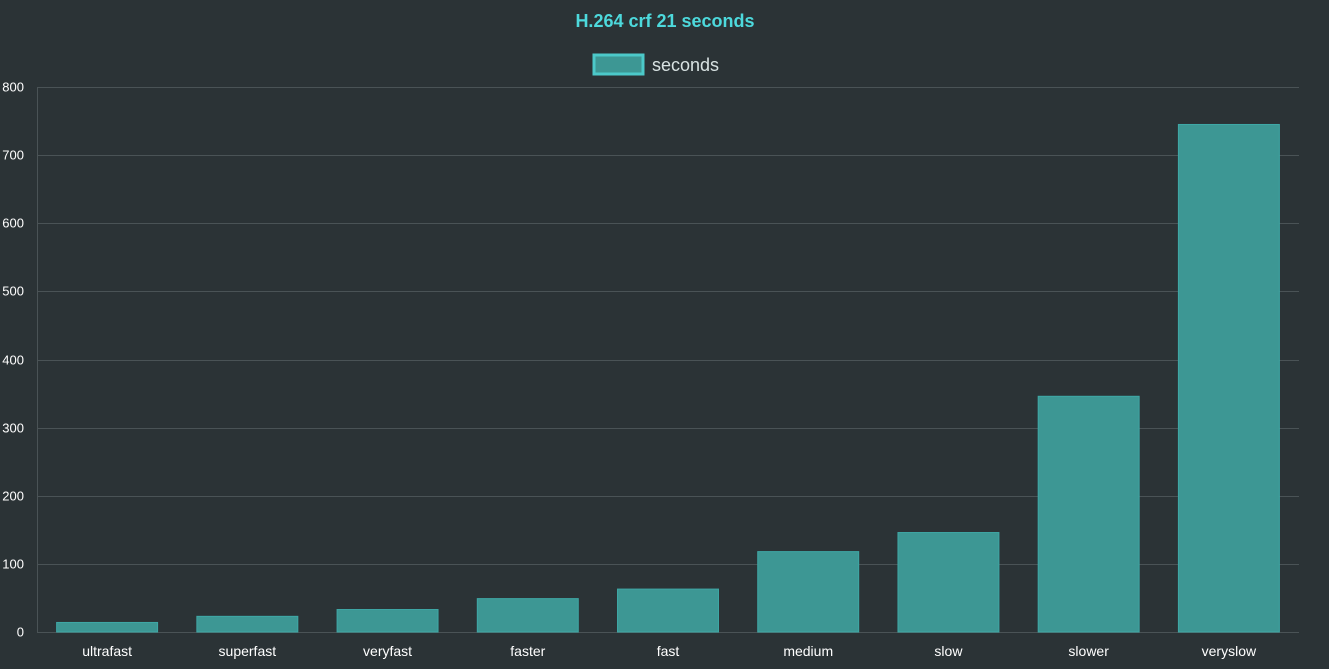 This screenshot has height=669, width=1329. Describe the element at coordinates (1088, 514) in the screenshot. I see `bar-slower` at that location.